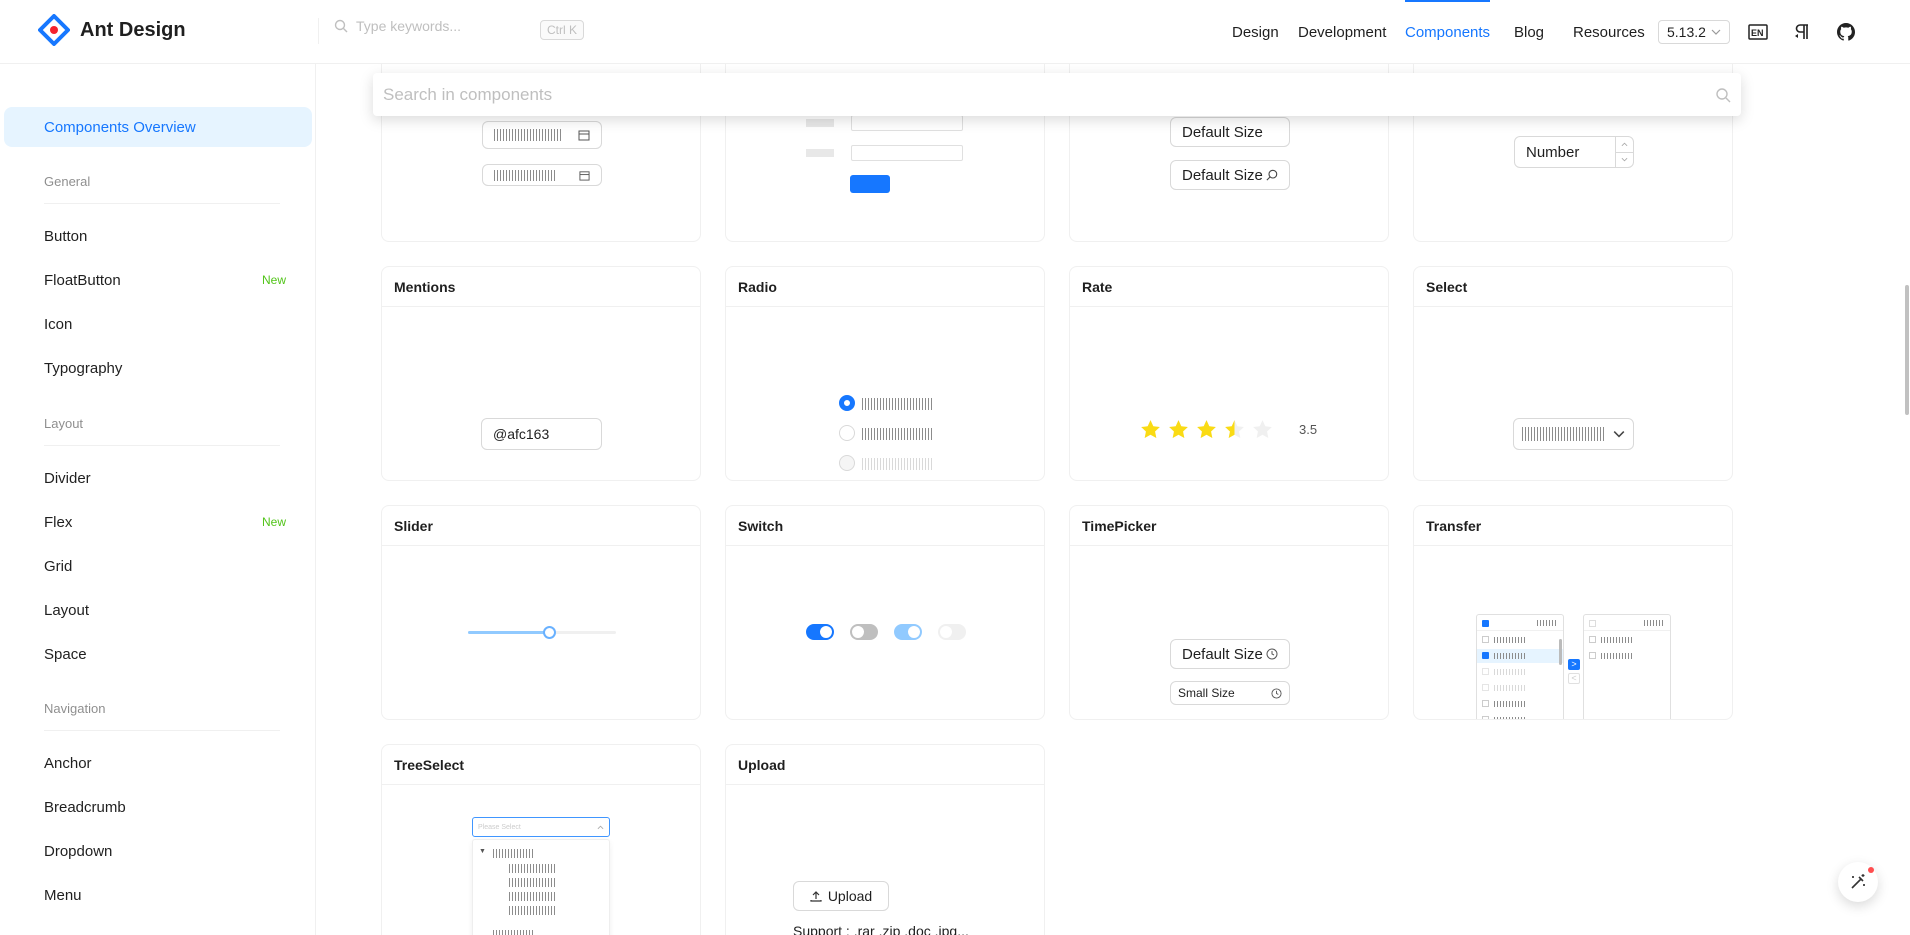  I want to click on search-shortcut-badge: Ctrl K, so click(562, 30).